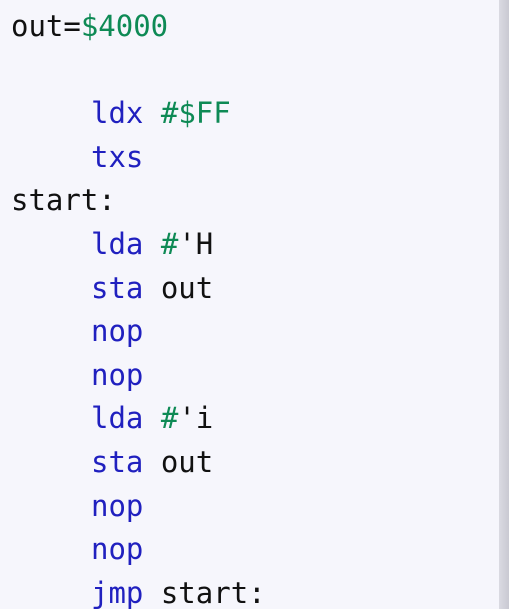 The width and height of the screenshot is (509, 609). Describe the element at coordinates (117, 156) in the screenshot. I see `code-keyword: txs` at that location.